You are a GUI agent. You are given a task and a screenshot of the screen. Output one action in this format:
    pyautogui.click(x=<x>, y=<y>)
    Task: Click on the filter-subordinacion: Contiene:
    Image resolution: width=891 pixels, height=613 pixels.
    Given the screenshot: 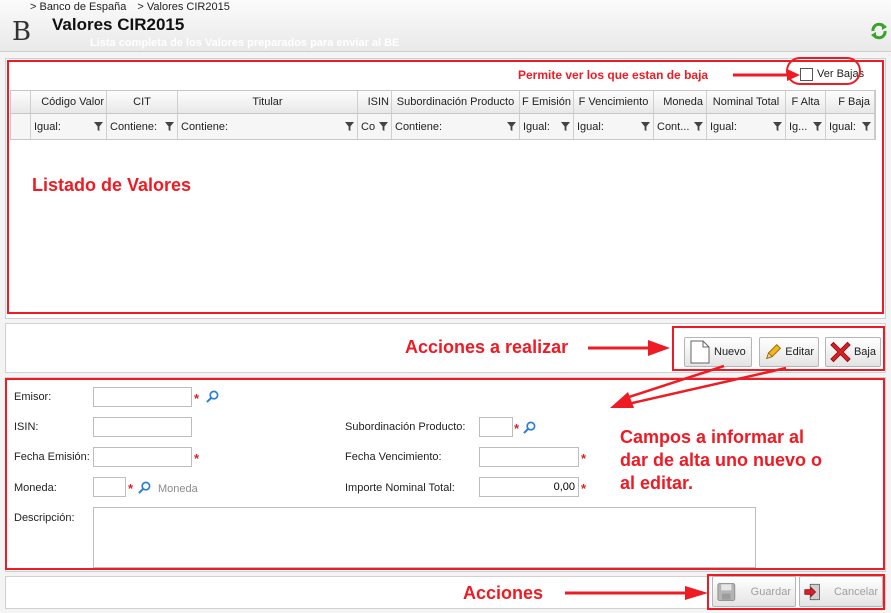 What is the action you would take?
    pyautogui.click(x=456, y=126)
    